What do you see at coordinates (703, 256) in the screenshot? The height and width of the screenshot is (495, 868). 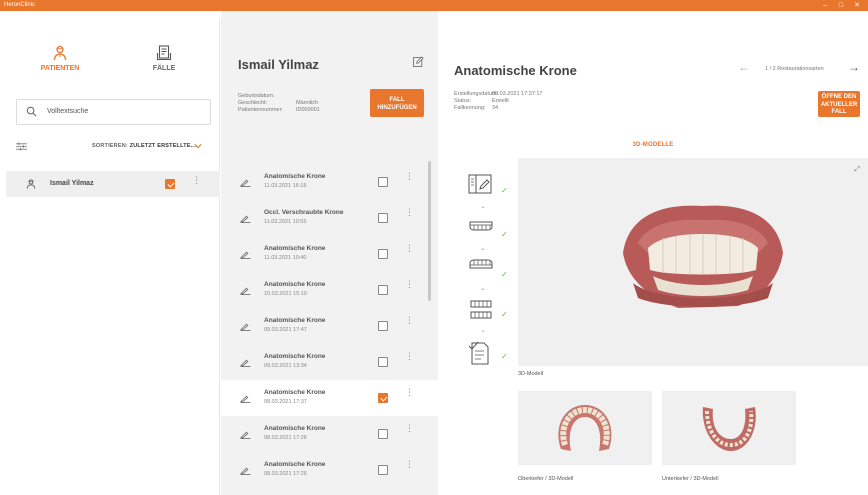 I see `dental-scan-image` at bounding box center [703, 256].